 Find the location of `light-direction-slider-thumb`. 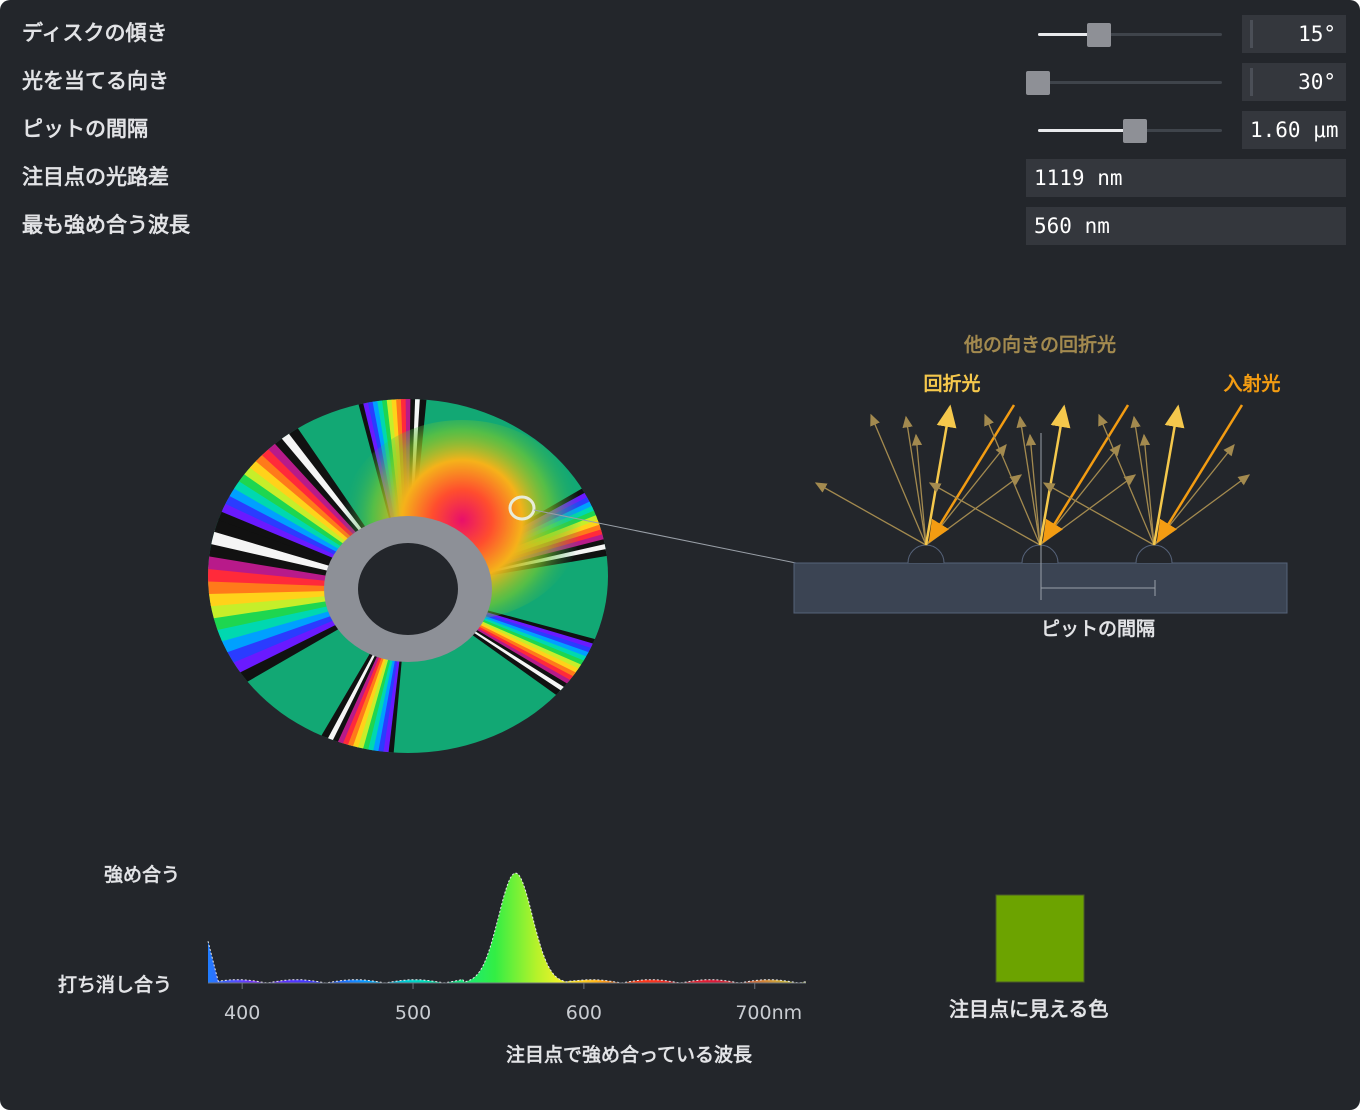

light-direction-slider-thumb is located at coordinates (1038, 83).